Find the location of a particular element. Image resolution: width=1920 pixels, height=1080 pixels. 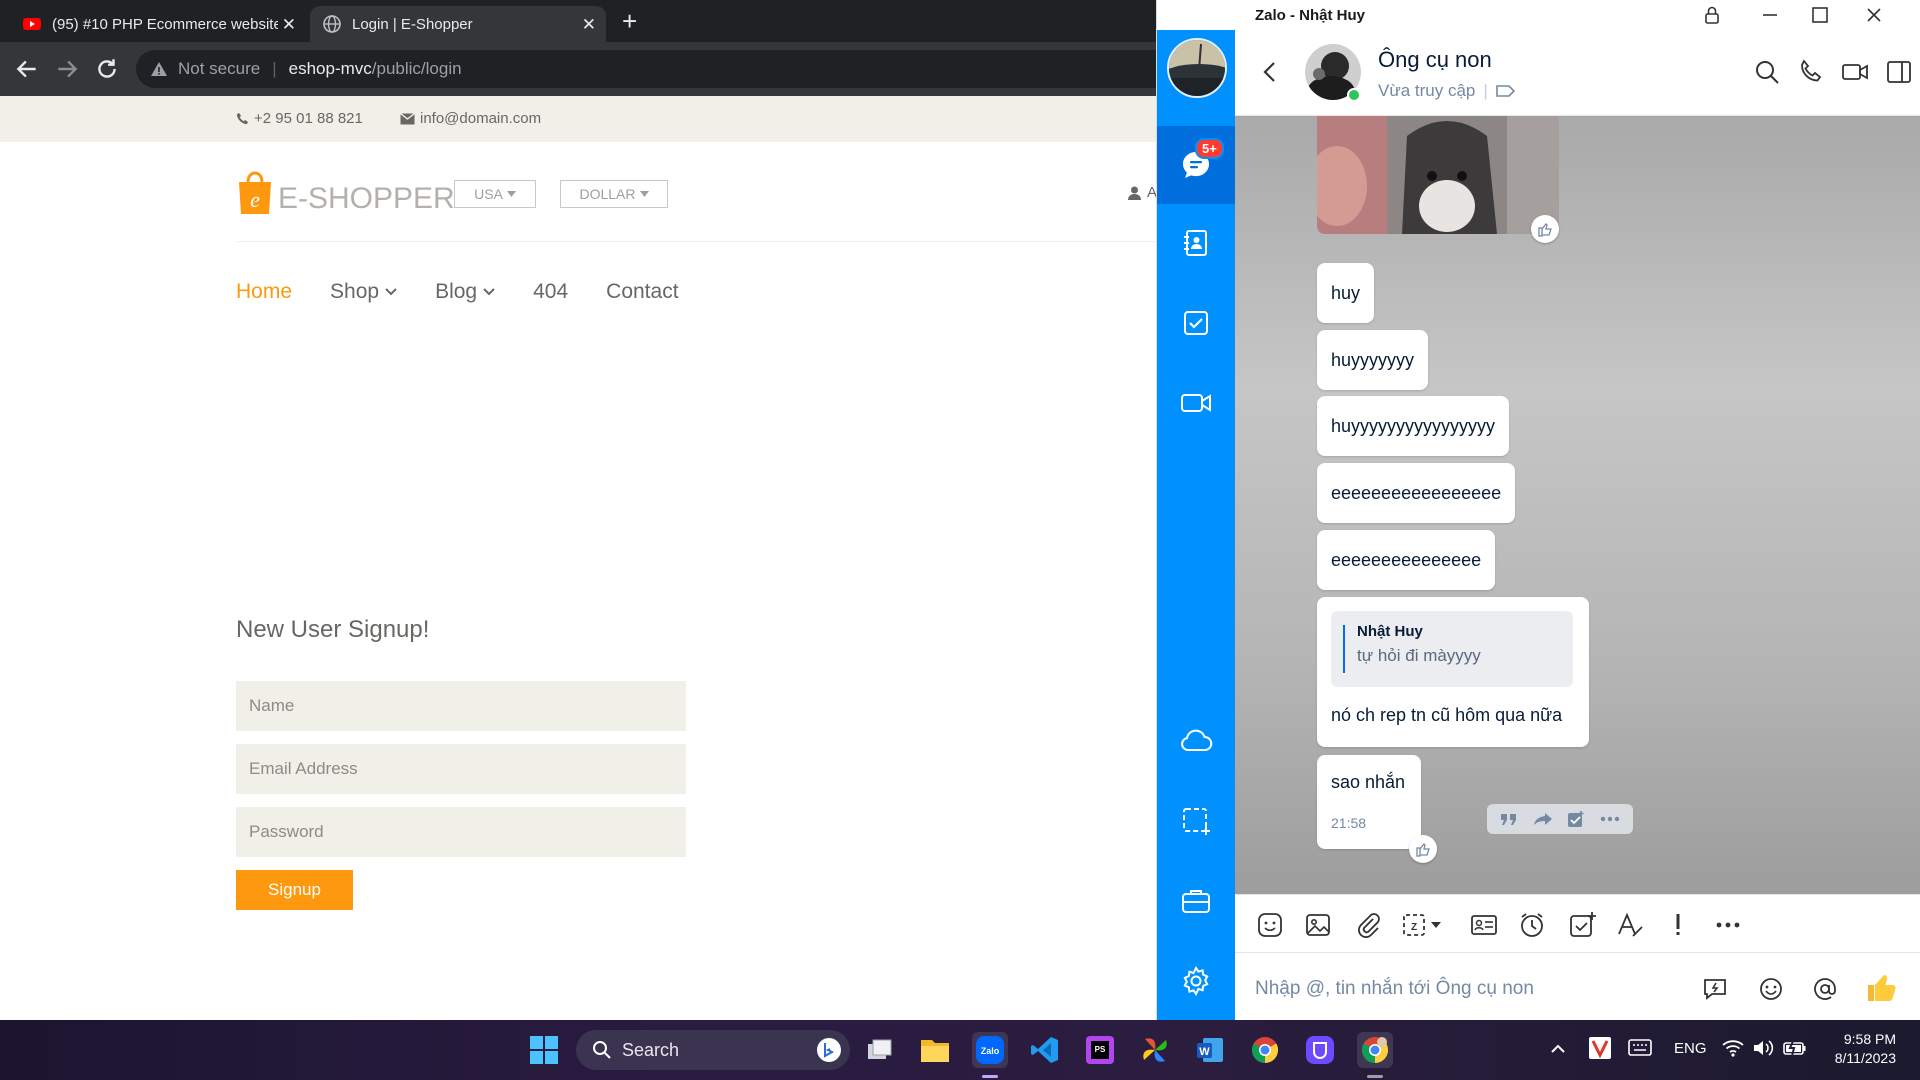

reminder-clock-icon is located at coordinates (1532, 925).